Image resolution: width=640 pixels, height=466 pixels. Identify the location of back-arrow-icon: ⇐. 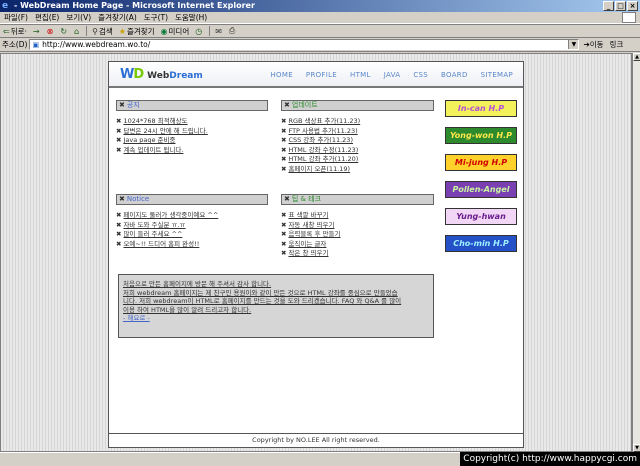
(6, 31).